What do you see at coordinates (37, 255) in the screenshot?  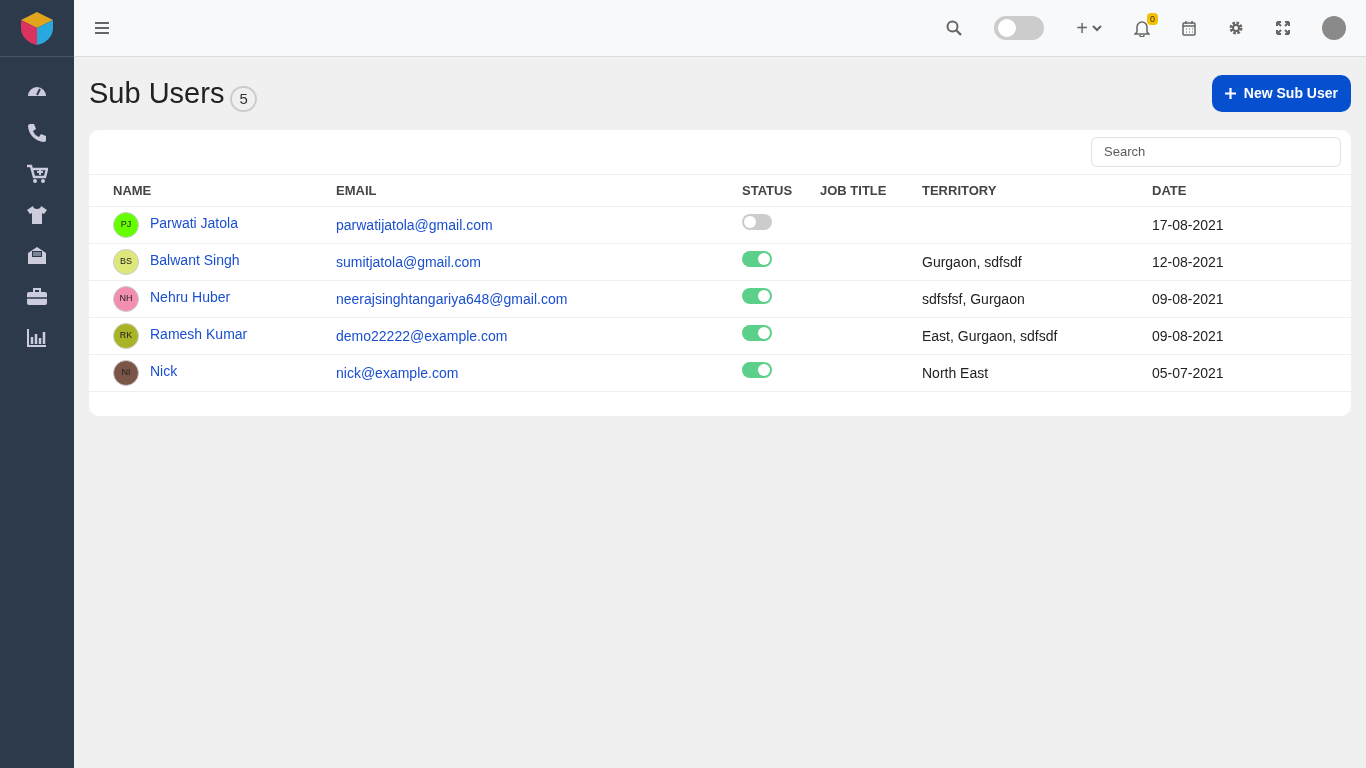 I see `envelope-icon` at bounding box center [37, 255].